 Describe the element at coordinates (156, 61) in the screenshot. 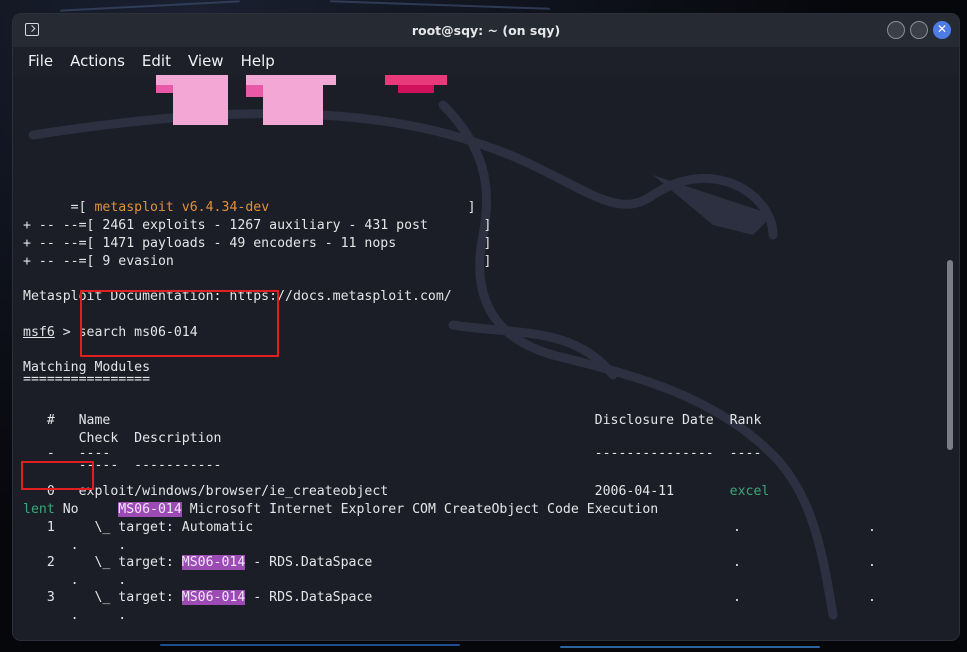

I see `menu-edit: Edit` at that location.